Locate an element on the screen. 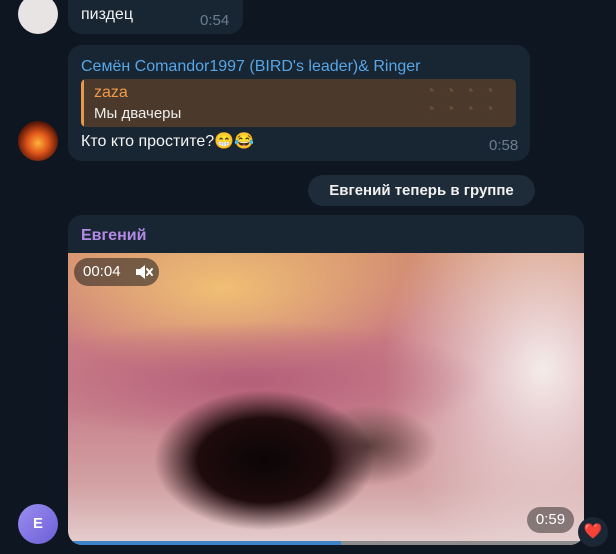  message-time: 0:54 is located at coordinates (215, 20).